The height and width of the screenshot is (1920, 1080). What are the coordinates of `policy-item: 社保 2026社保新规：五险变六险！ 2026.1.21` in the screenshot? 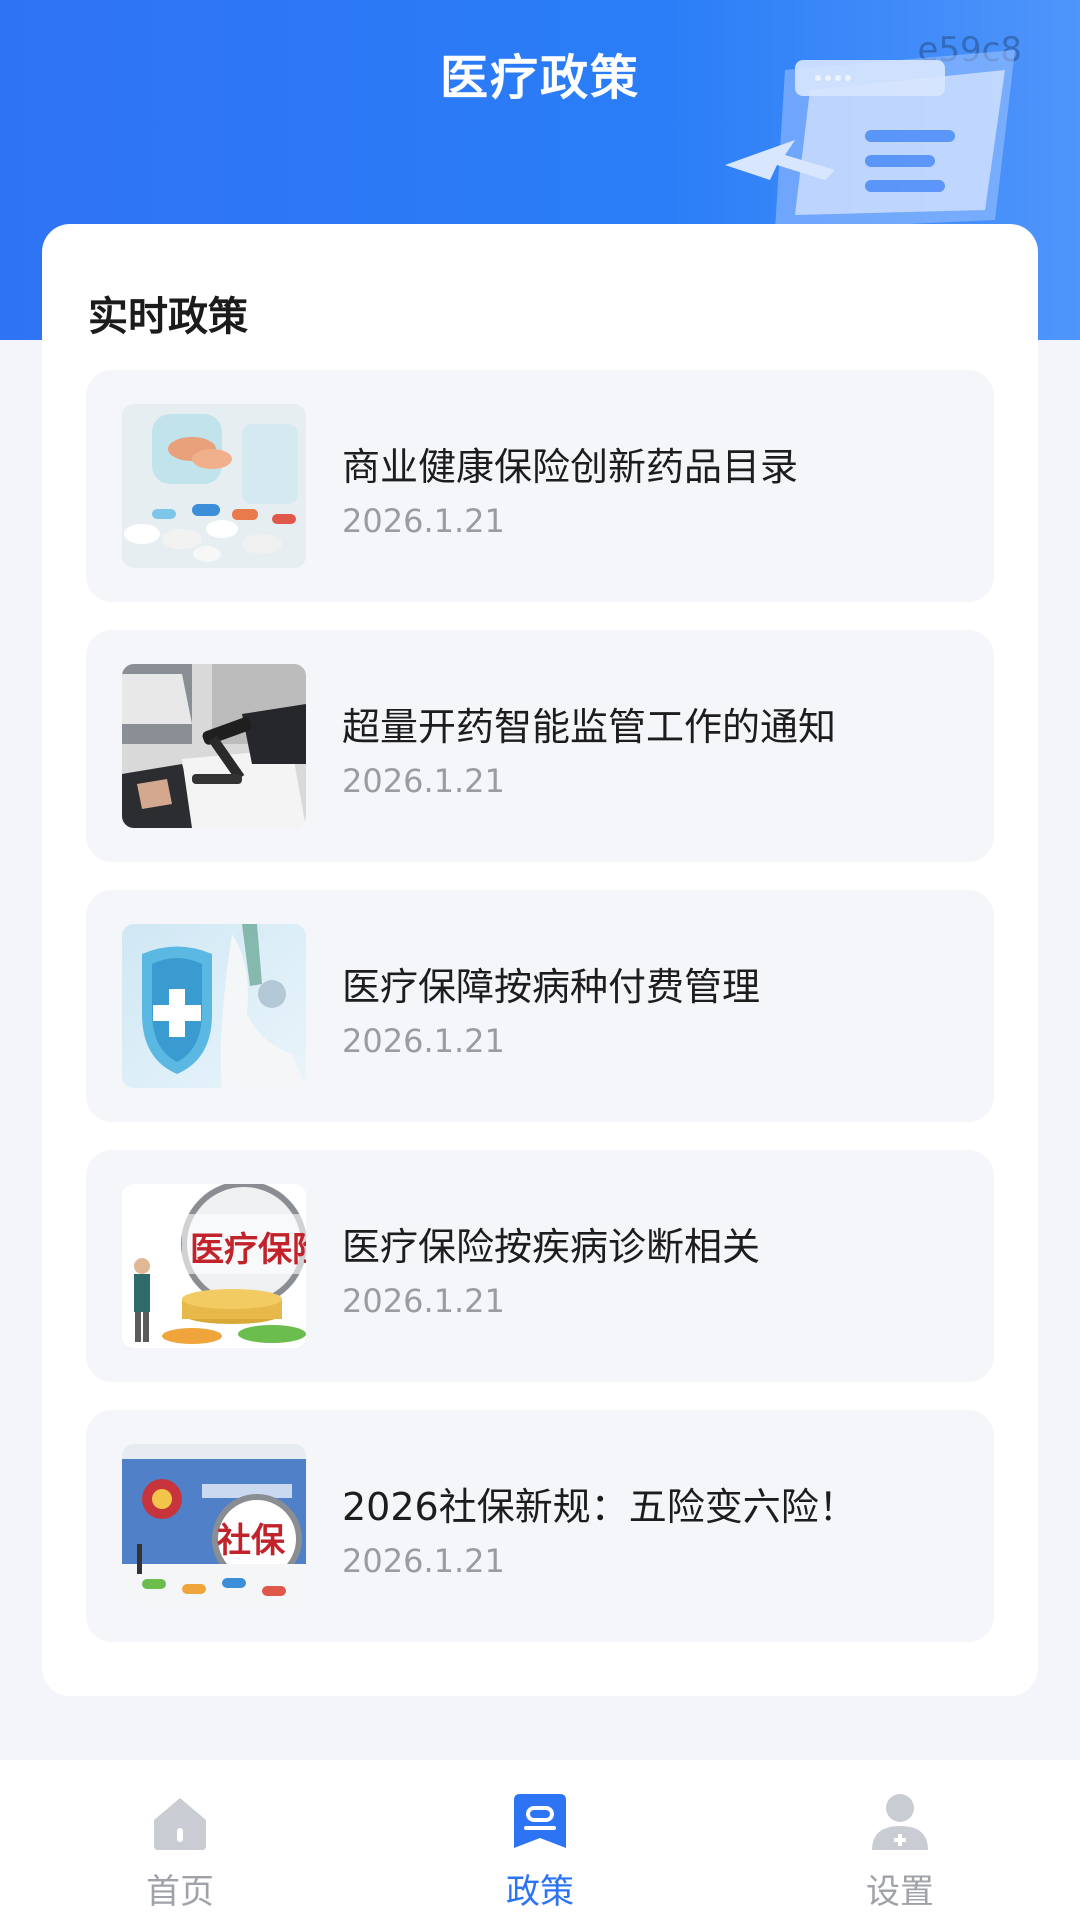 It's located at (540, 1526).